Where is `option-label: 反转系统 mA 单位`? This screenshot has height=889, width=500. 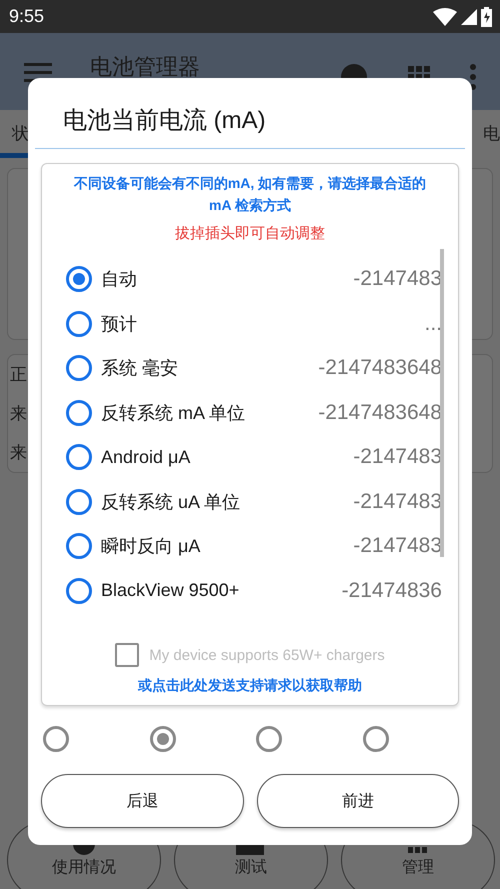
option-label: 反转系统 mA 单位 is located at coordinates (173, 413).